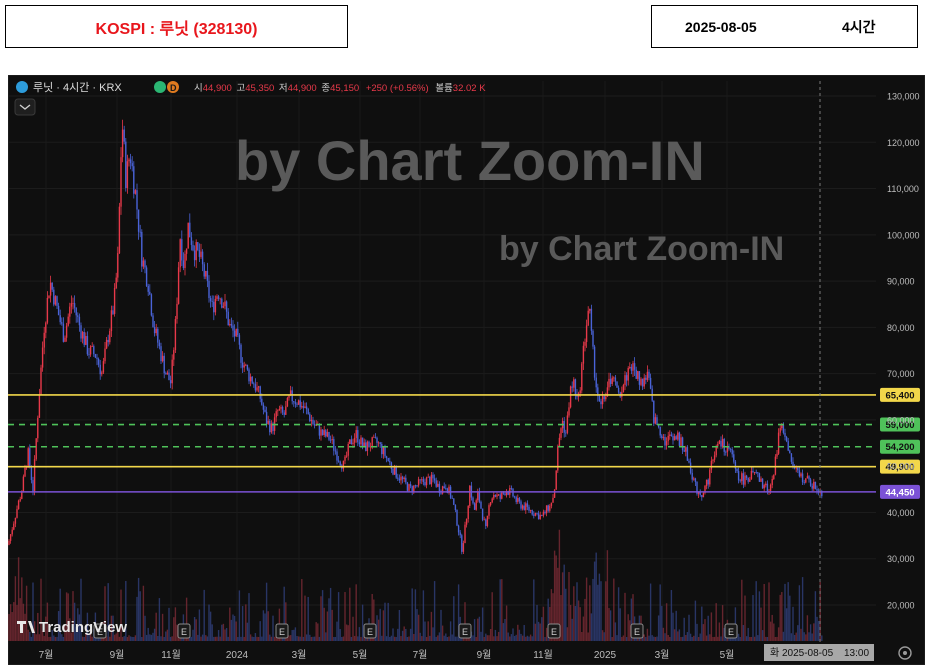 The width and height of the screenshot is (933, 671). What do you see at coordinates (901, 282) in the screenshot?
I see `y-tick-label: 90,000` at bounding box center [901, 282].